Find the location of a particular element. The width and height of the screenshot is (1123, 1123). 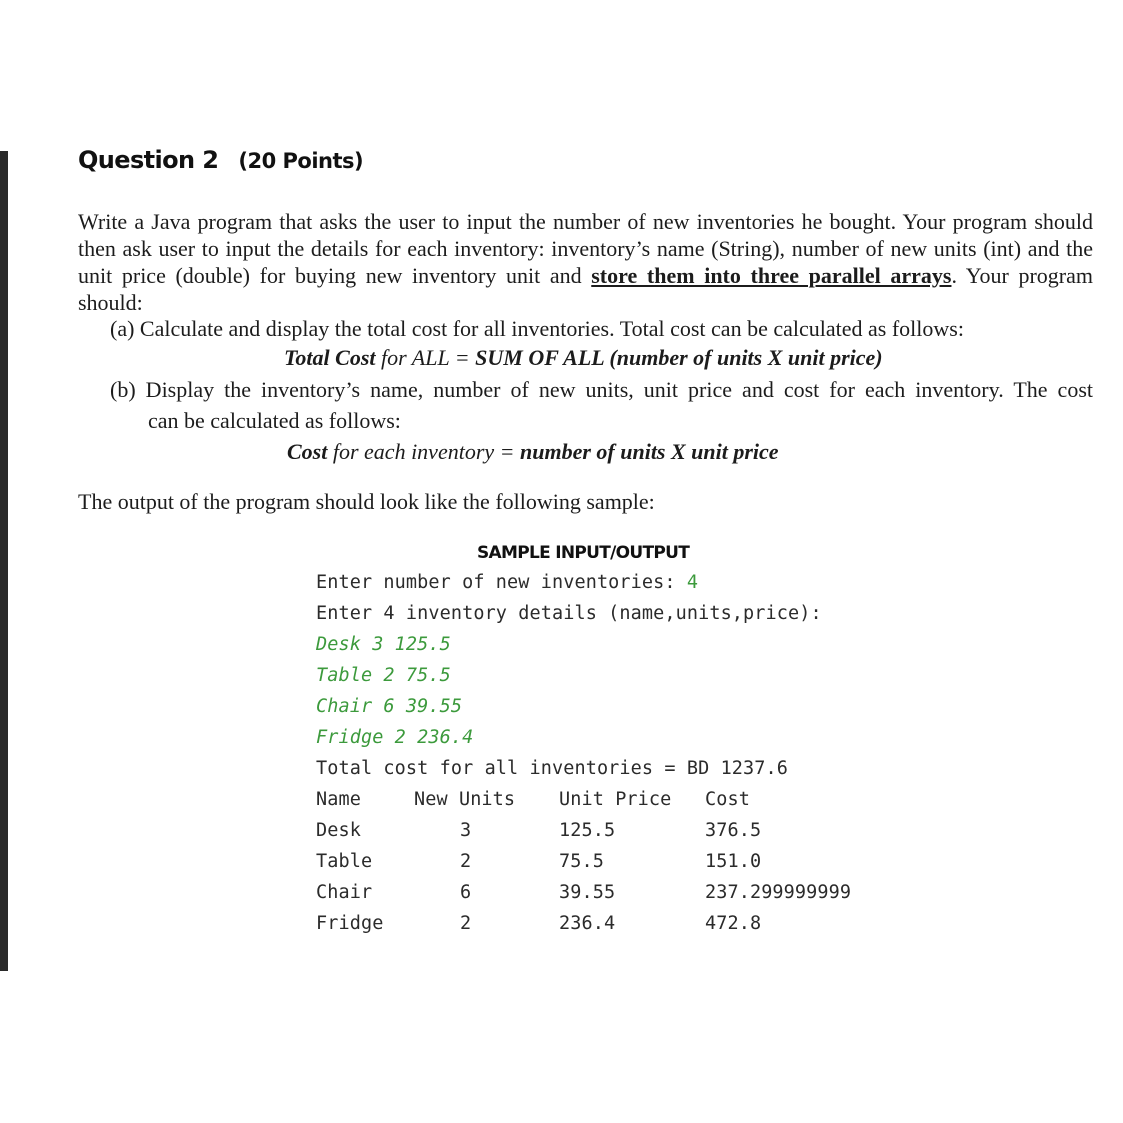

header-price: Unit Price is located at coordinates (615, 799).